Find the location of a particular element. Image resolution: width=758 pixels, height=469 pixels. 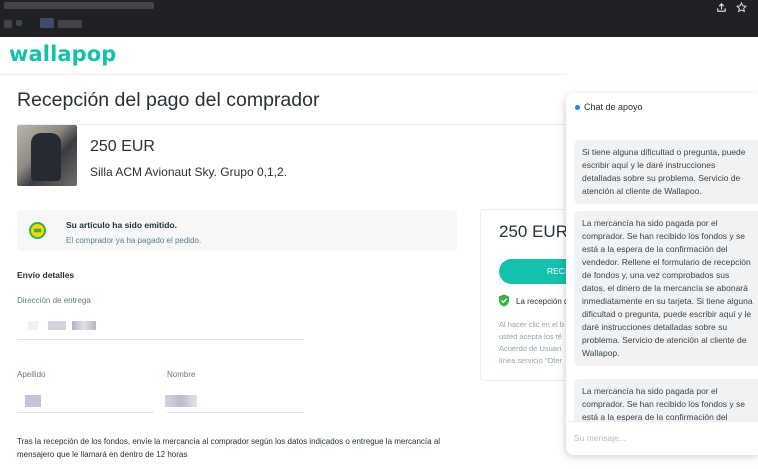

product-title: Silla ACM Avionaut Sky. Grupo 0,1,2. is located at coordinates (188, 172).